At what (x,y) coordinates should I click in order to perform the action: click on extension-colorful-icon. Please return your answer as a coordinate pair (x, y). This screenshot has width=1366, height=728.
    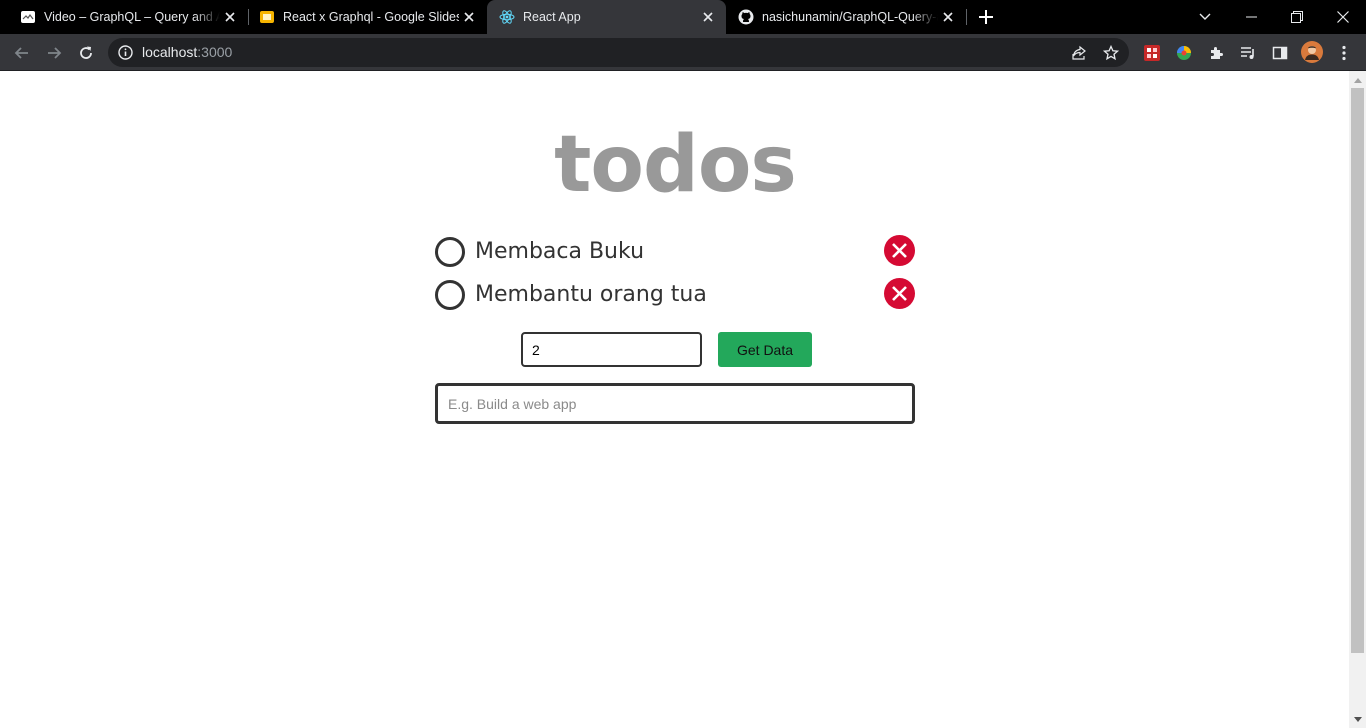
    Looking at the image, I should click on (1184, 53).